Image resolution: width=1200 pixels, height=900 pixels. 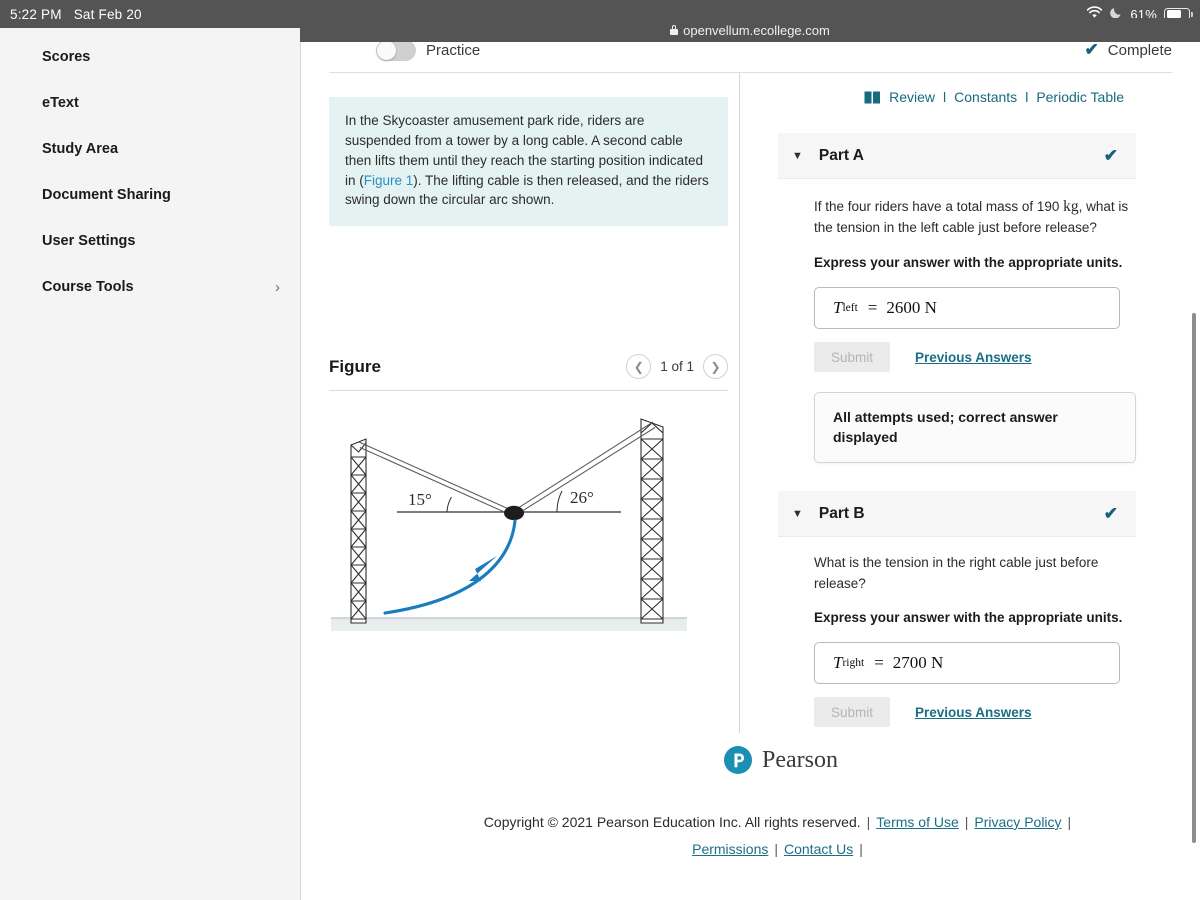 I want to click on url-text: openvellum.ecollege.com, so click(x=756, y=30).